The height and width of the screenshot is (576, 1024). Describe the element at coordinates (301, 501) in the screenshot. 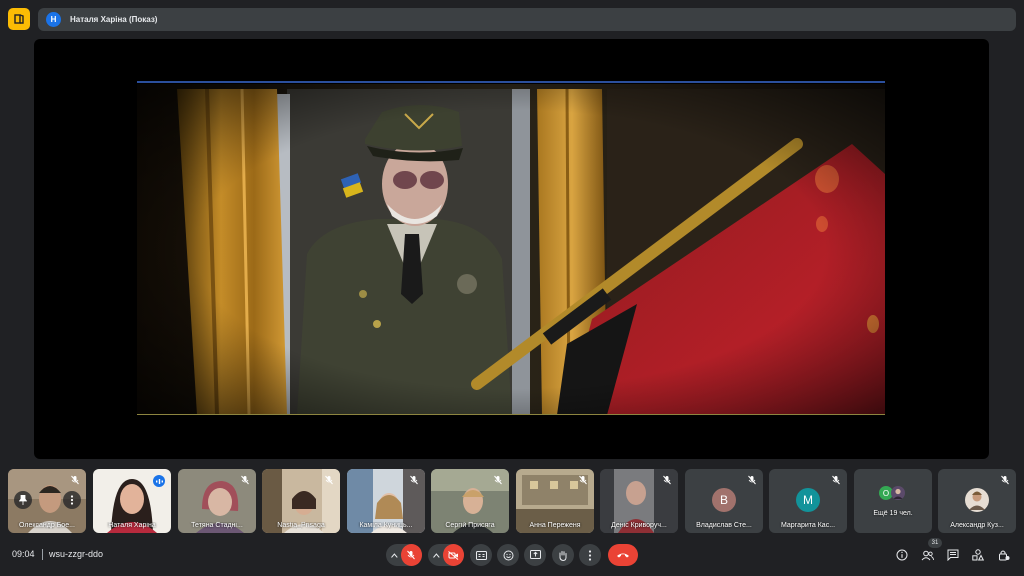

I see `participant-tile: Nastia_Prisaga` at that location.